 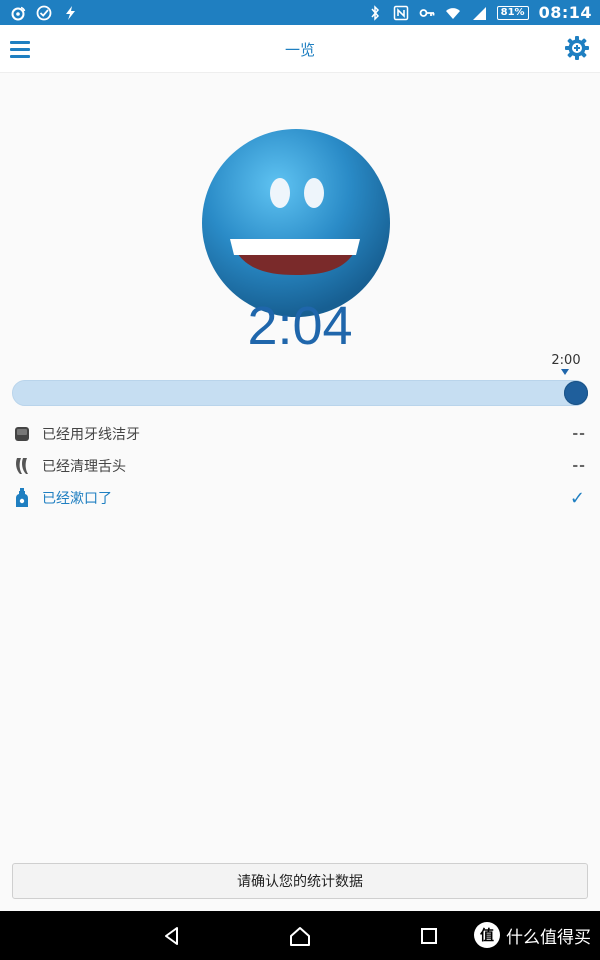 I want to click on checklist-item-tongue: 已经清理舌头 --, so click(x=300, y=466).